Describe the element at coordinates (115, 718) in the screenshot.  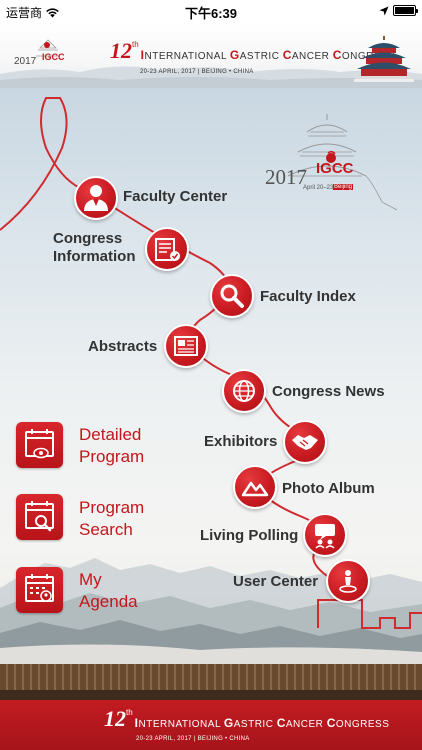
I see `footer-edition-number: 12` at that location.